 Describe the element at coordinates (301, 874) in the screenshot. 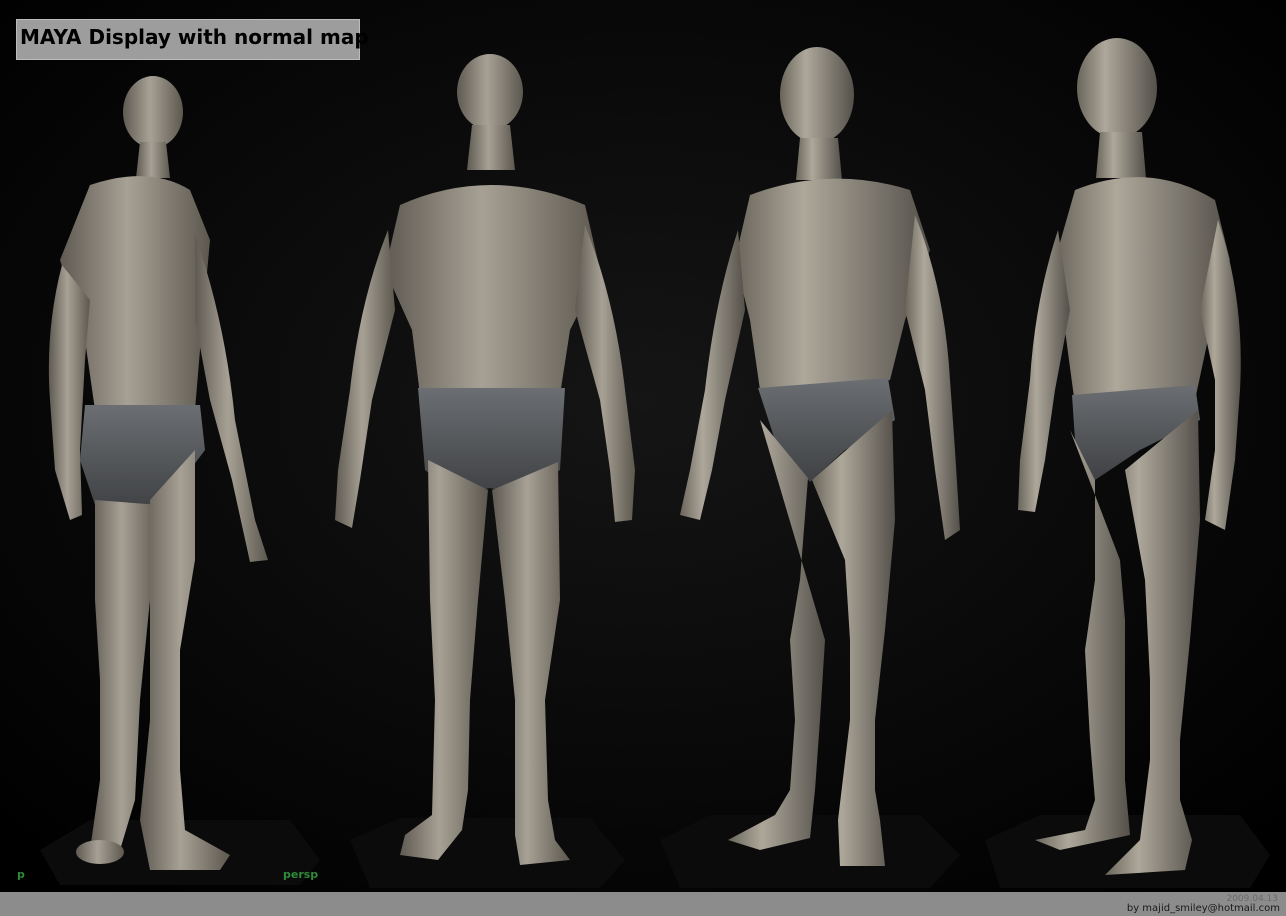

I see `camera-label-viewport-2: persp` at that location.